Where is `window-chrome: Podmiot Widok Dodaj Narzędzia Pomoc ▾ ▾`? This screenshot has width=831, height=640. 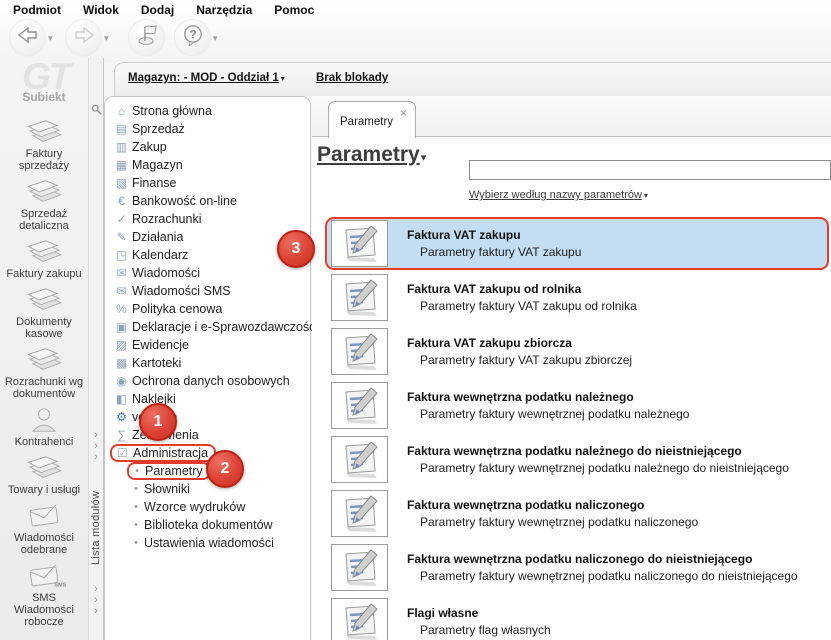 window-chrome: Podmiot Widok Dodaj Narzędzia Pomoc ▾ ▾ is located at coordinates (415, 31).